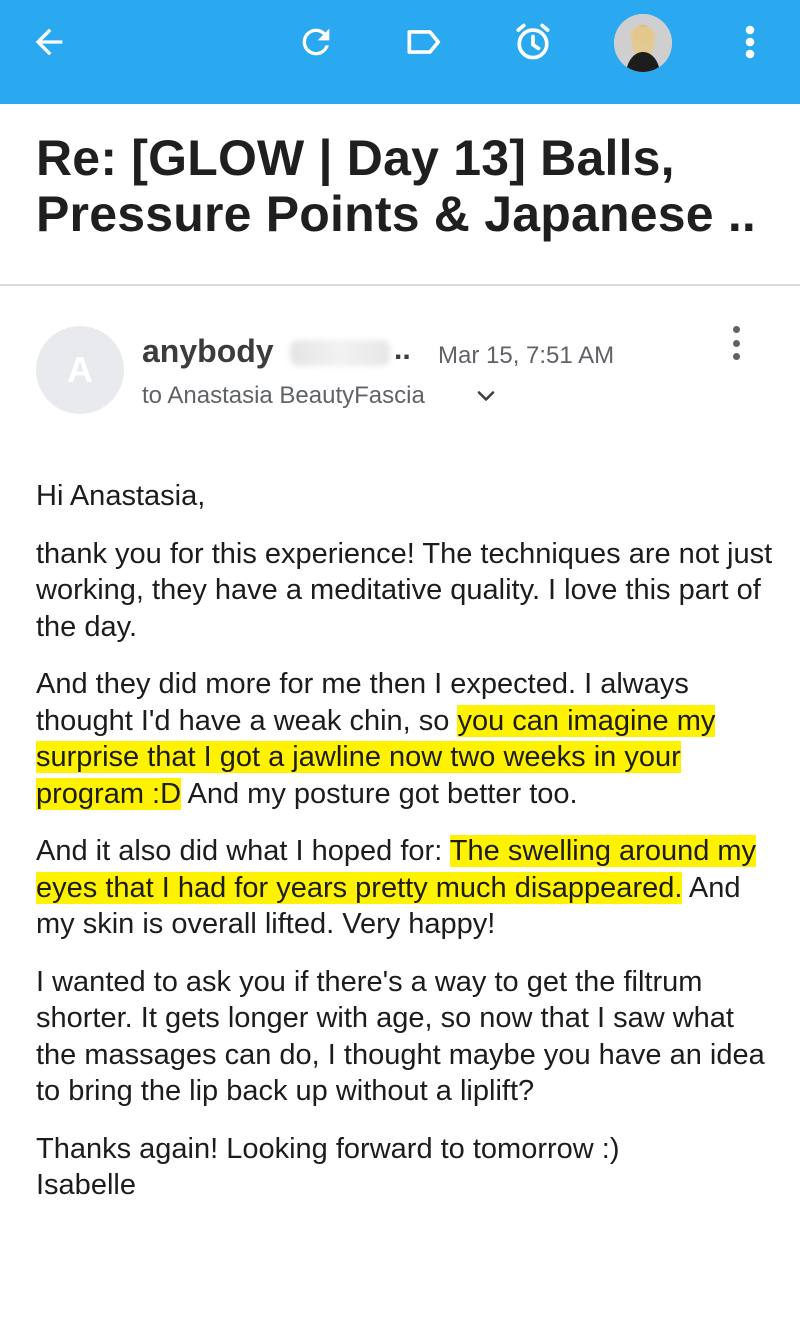  Describe the element at coordinates (86, 1185) in the screenshot. I see `signature: Isabelle` at that location.